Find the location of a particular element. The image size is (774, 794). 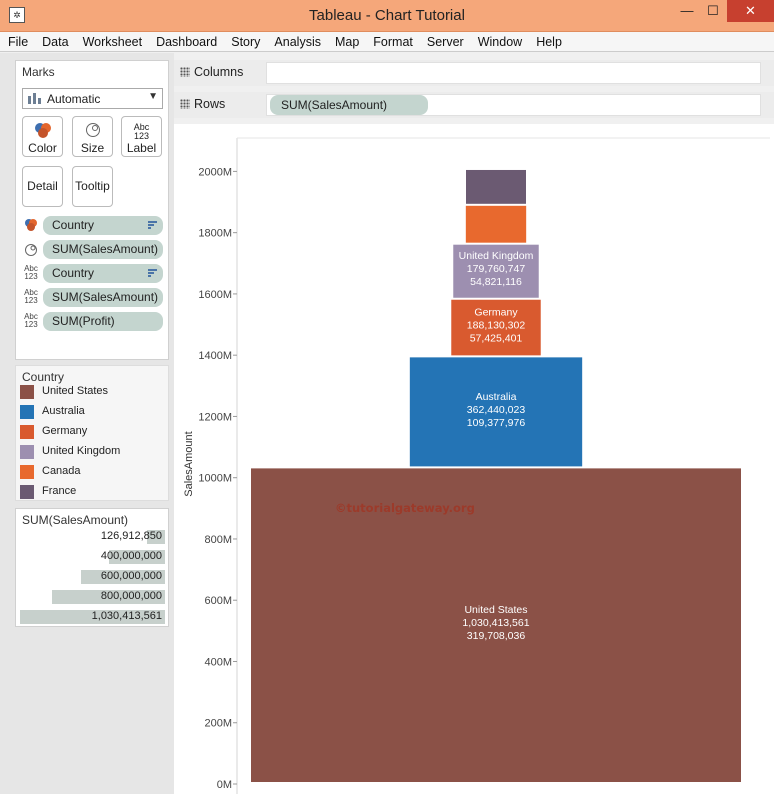

rows-shelf: Rows SUM(SalesAmount) is located at coordinates (474, 105).